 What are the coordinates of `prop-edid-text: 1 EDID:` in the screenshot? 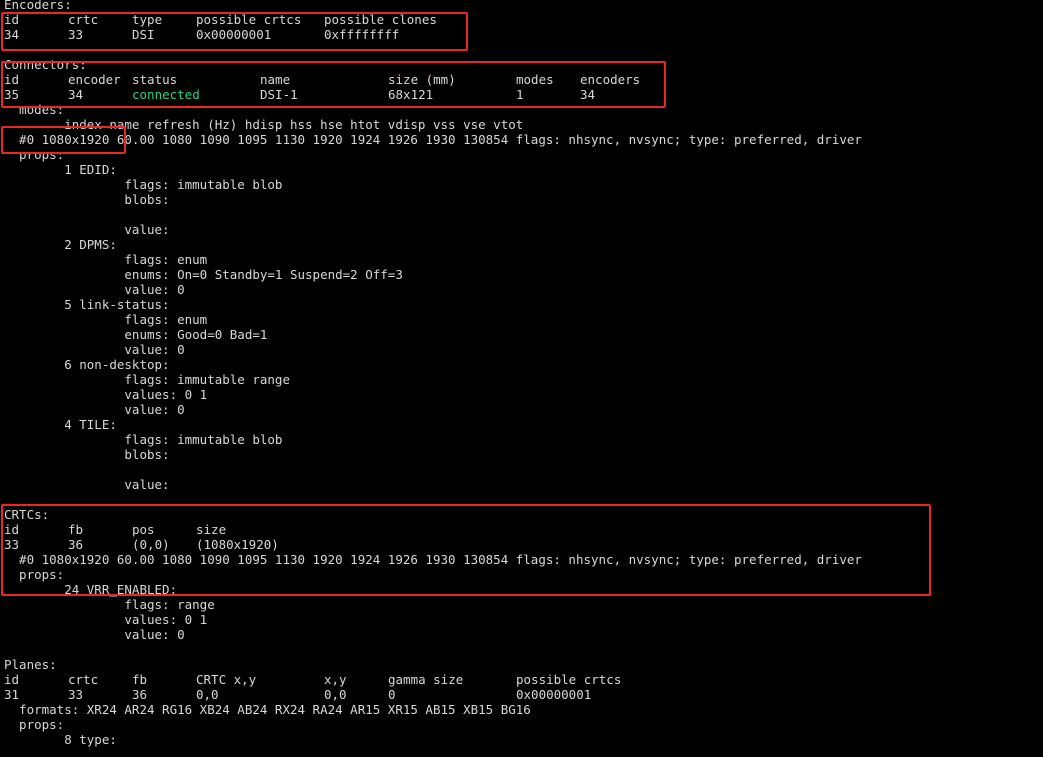 It's located at (60, 169).